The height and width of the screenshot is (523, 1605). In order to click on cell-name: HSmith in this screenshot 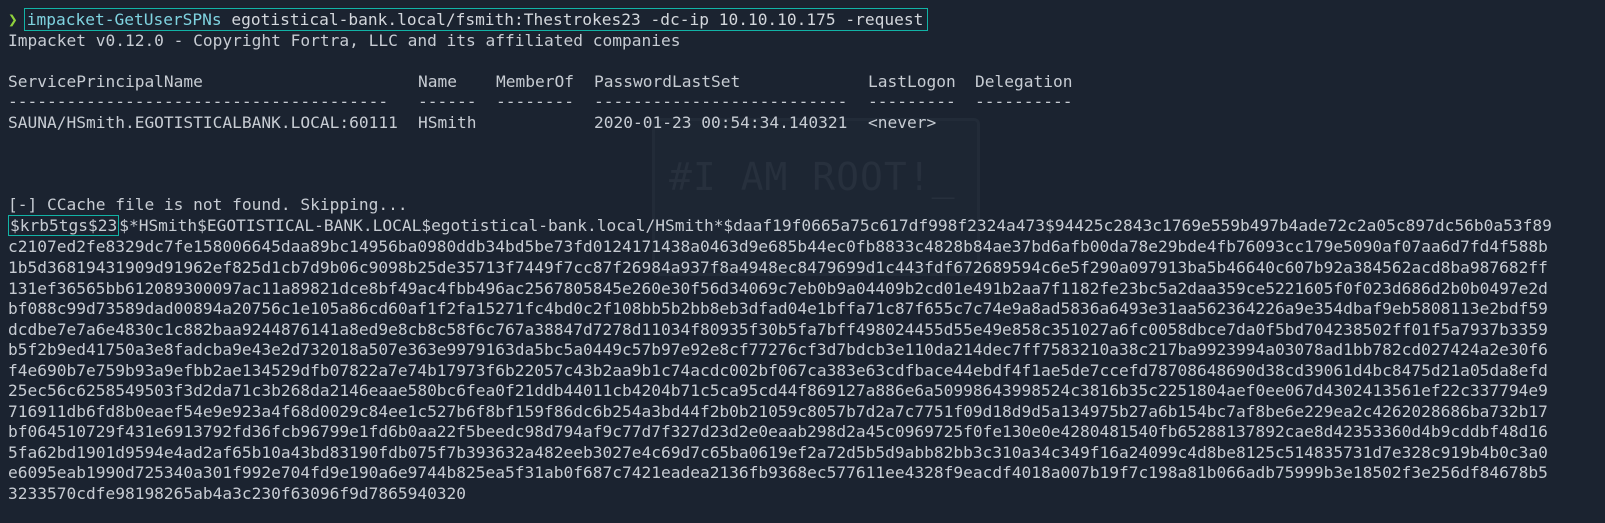, I will do `click(447, 122)`.